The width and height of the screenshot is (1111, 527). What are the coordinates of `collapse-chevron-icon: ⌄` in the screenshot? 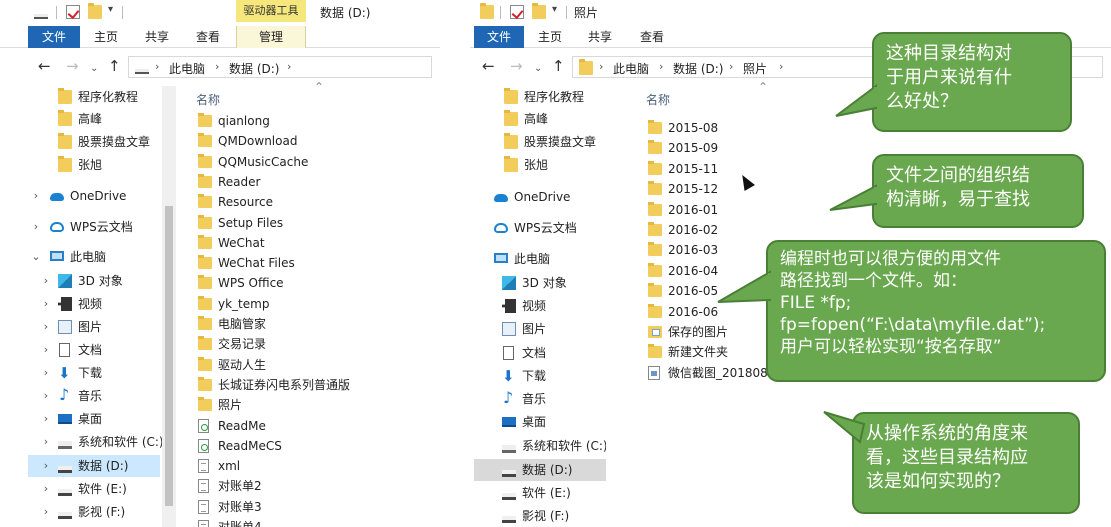 It's located at (36, 257).